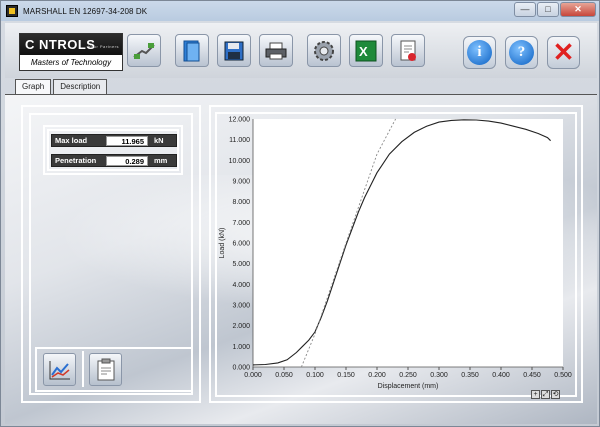  I want to click on y-tick-label: 4.000, so click(241, 285).